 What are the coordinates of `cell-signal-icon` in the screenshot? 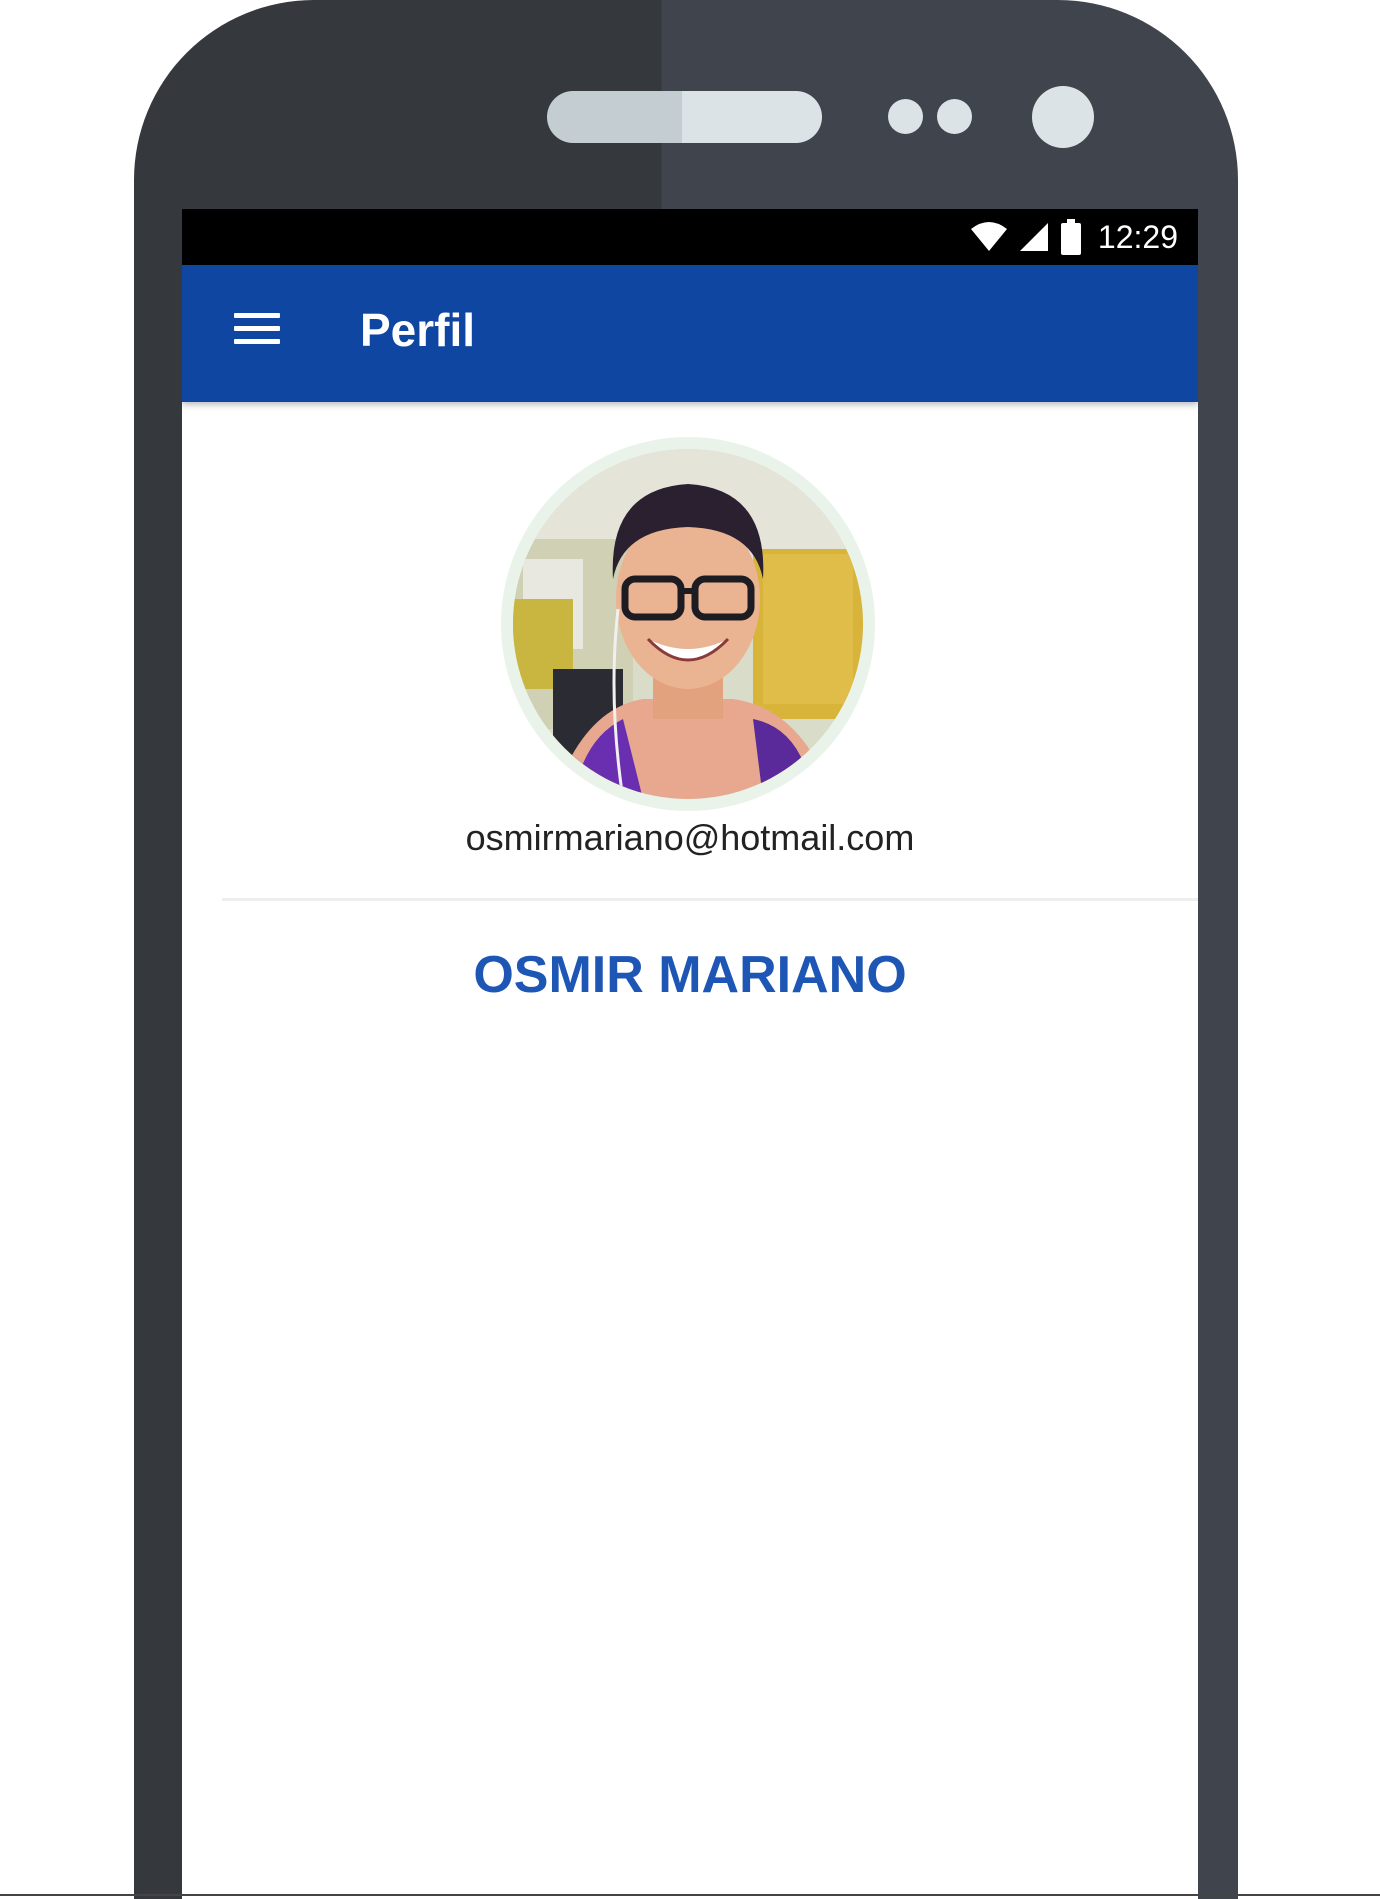 It's located at (1033, 237).